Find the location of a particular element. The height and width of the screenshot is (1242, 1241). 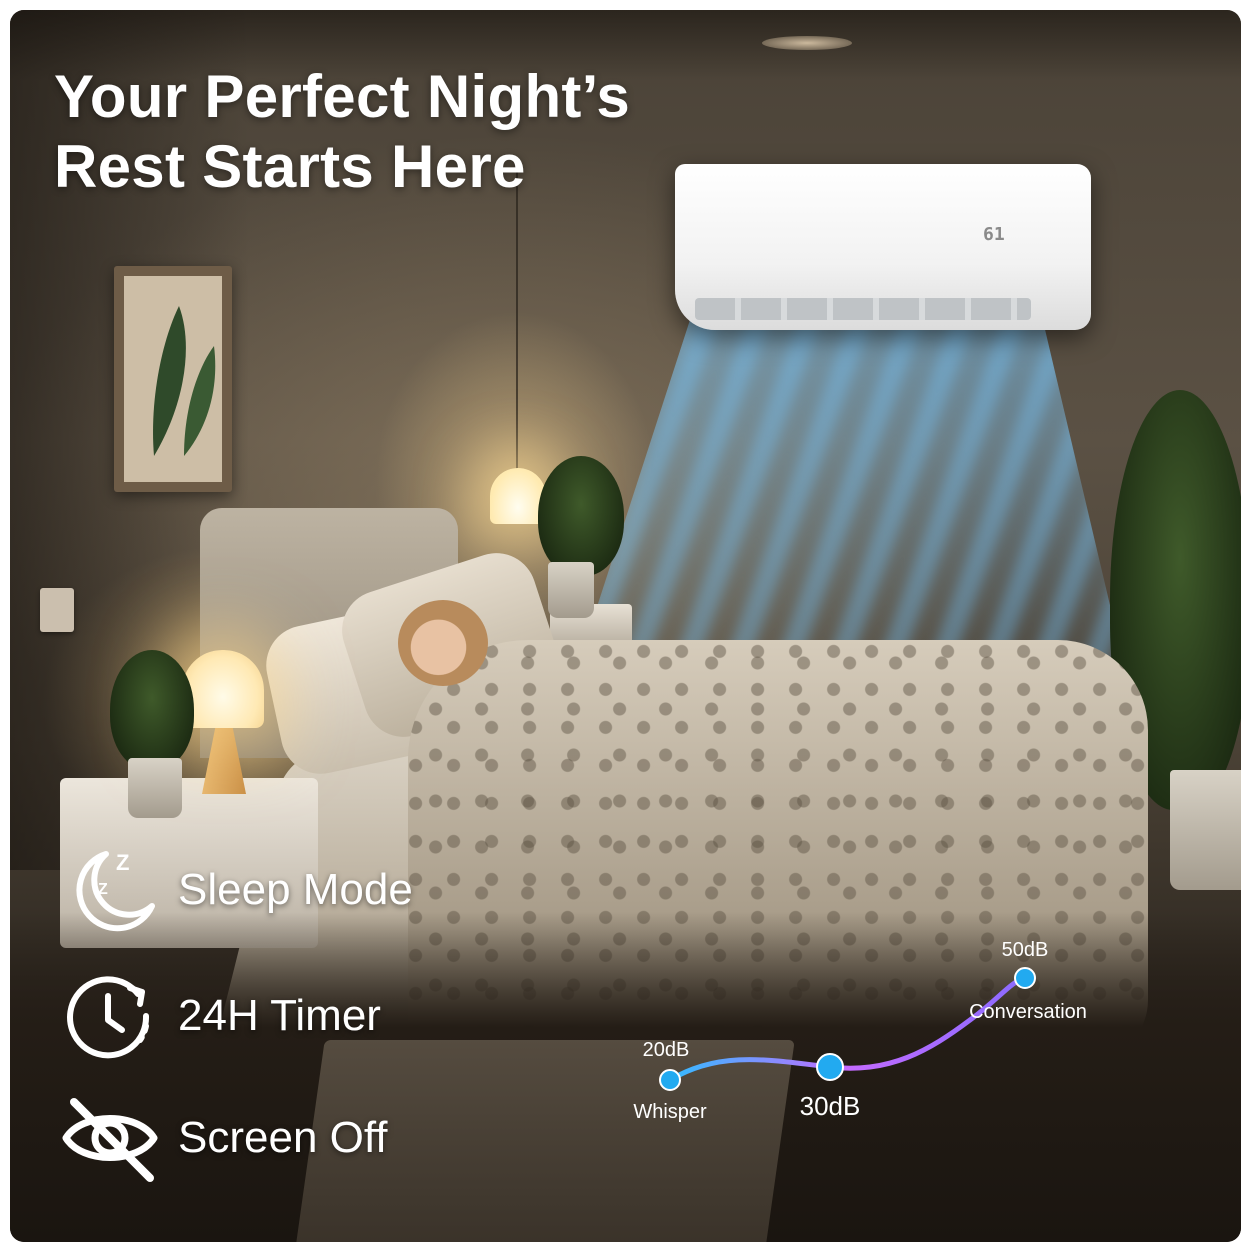

leaf-artwork is located at coordinates (184, 381).